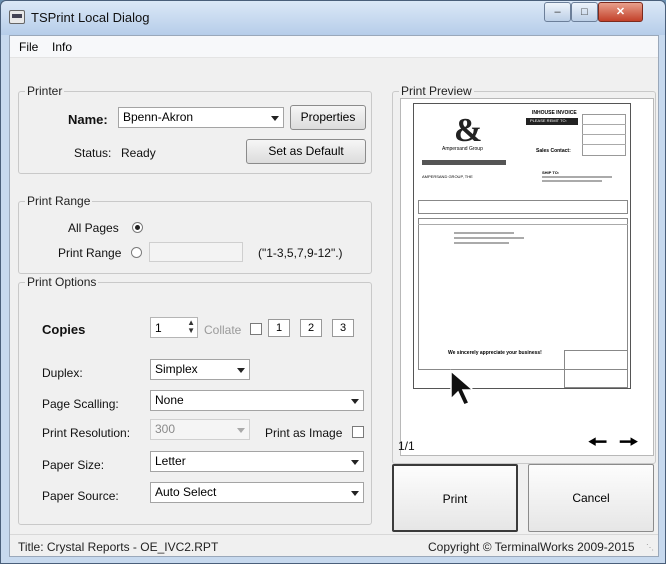  I want to click on minimize-icon: –, so click(557, 12).